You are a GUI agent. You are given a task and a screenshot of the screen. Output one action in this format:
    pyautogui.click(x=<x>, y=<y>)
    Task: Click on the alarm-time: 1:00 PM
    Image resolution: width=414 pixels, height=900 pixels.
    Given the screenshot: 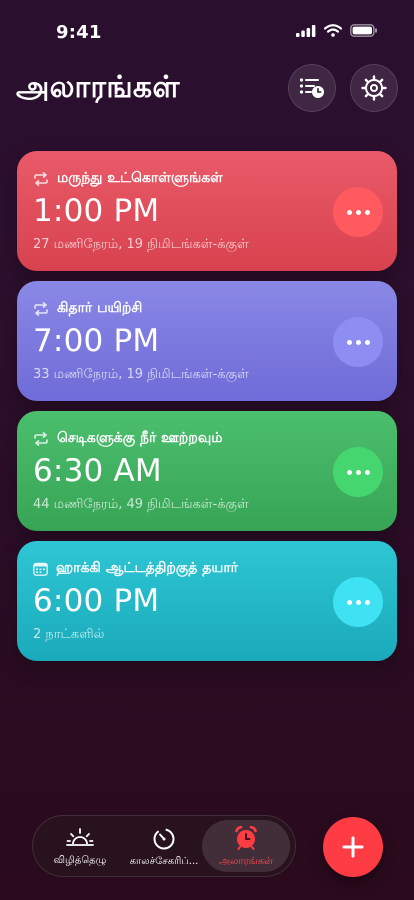 What is the action you would take?
    pyautogui.click(x=96, y=211)
    